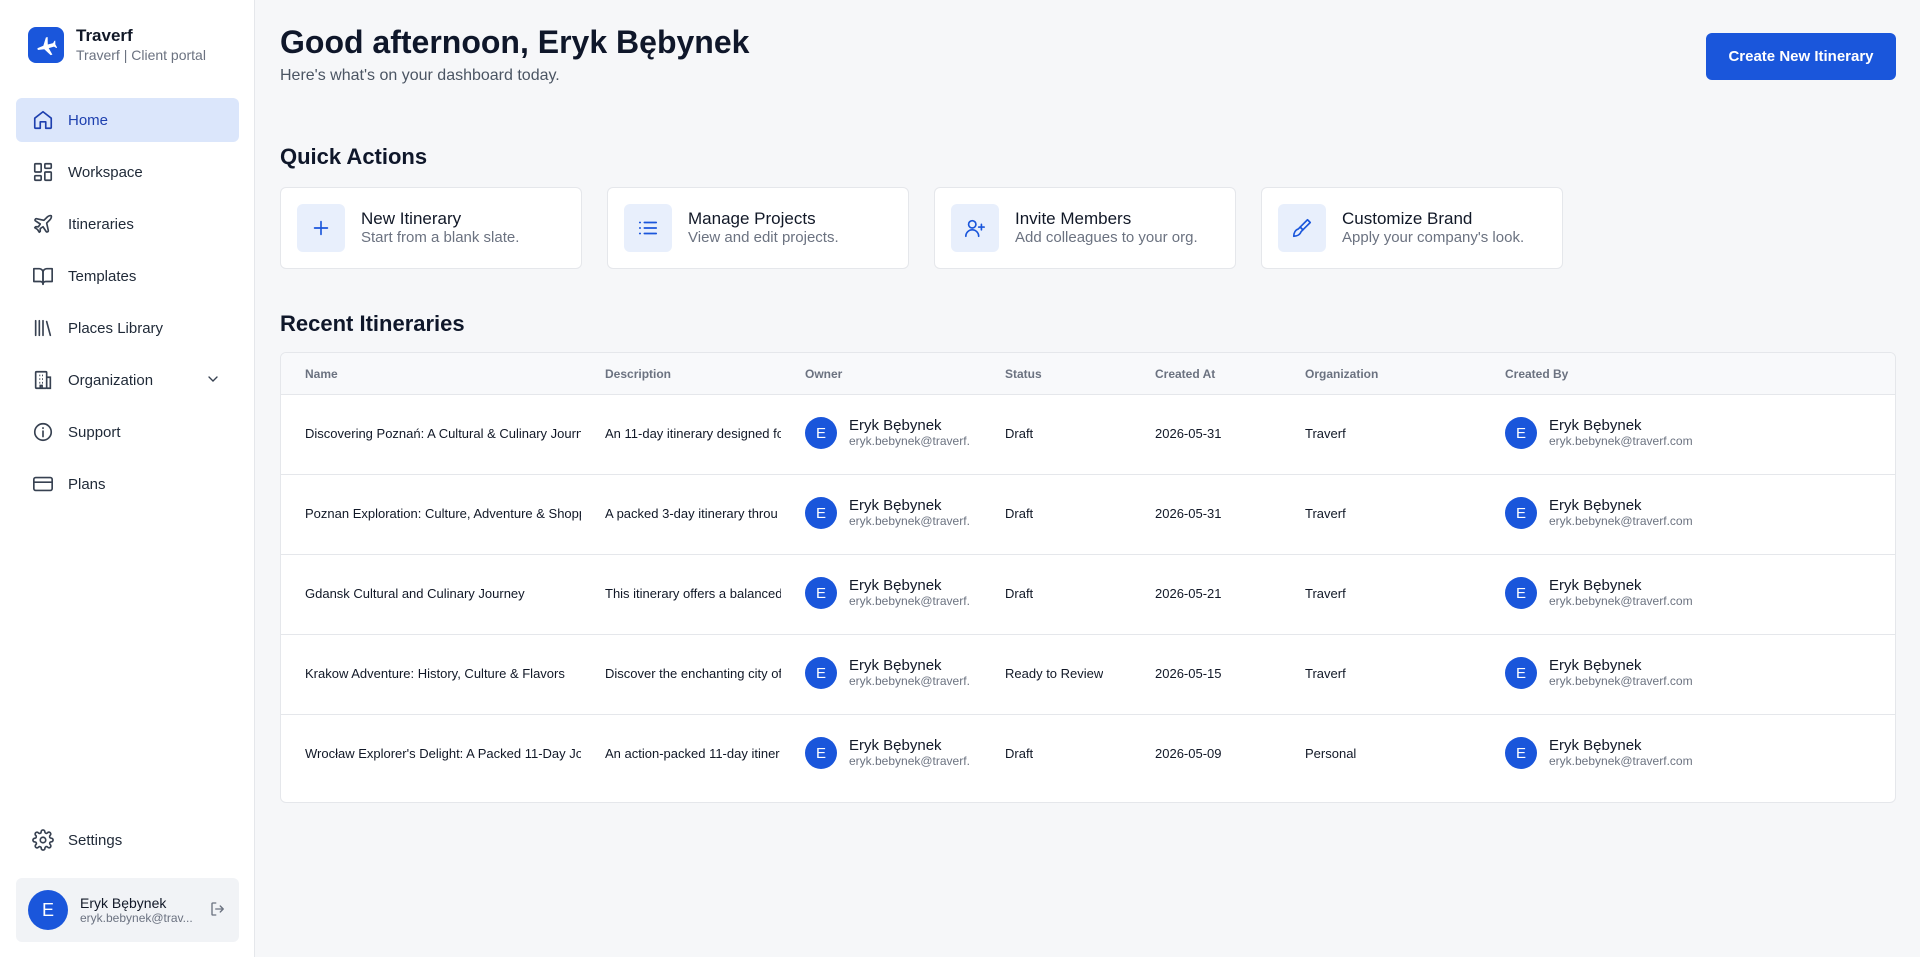 The width and height of the screenshot is (1920, 957). What do you see at coordinates (101, 224) in the screenshot?
I see `sidebar-item-label: Itineraries` at bounding box center [101, 224].